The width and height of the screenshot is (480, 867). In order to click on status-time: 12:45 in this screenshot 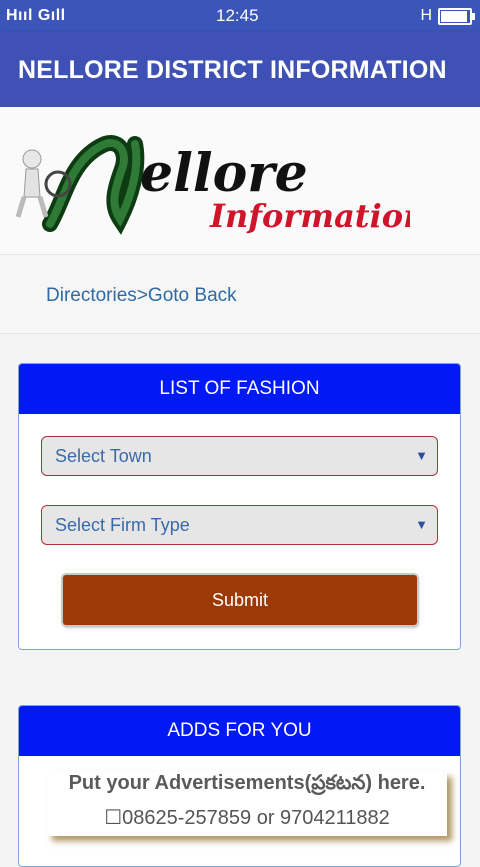, I will do `click(237, 15)`.